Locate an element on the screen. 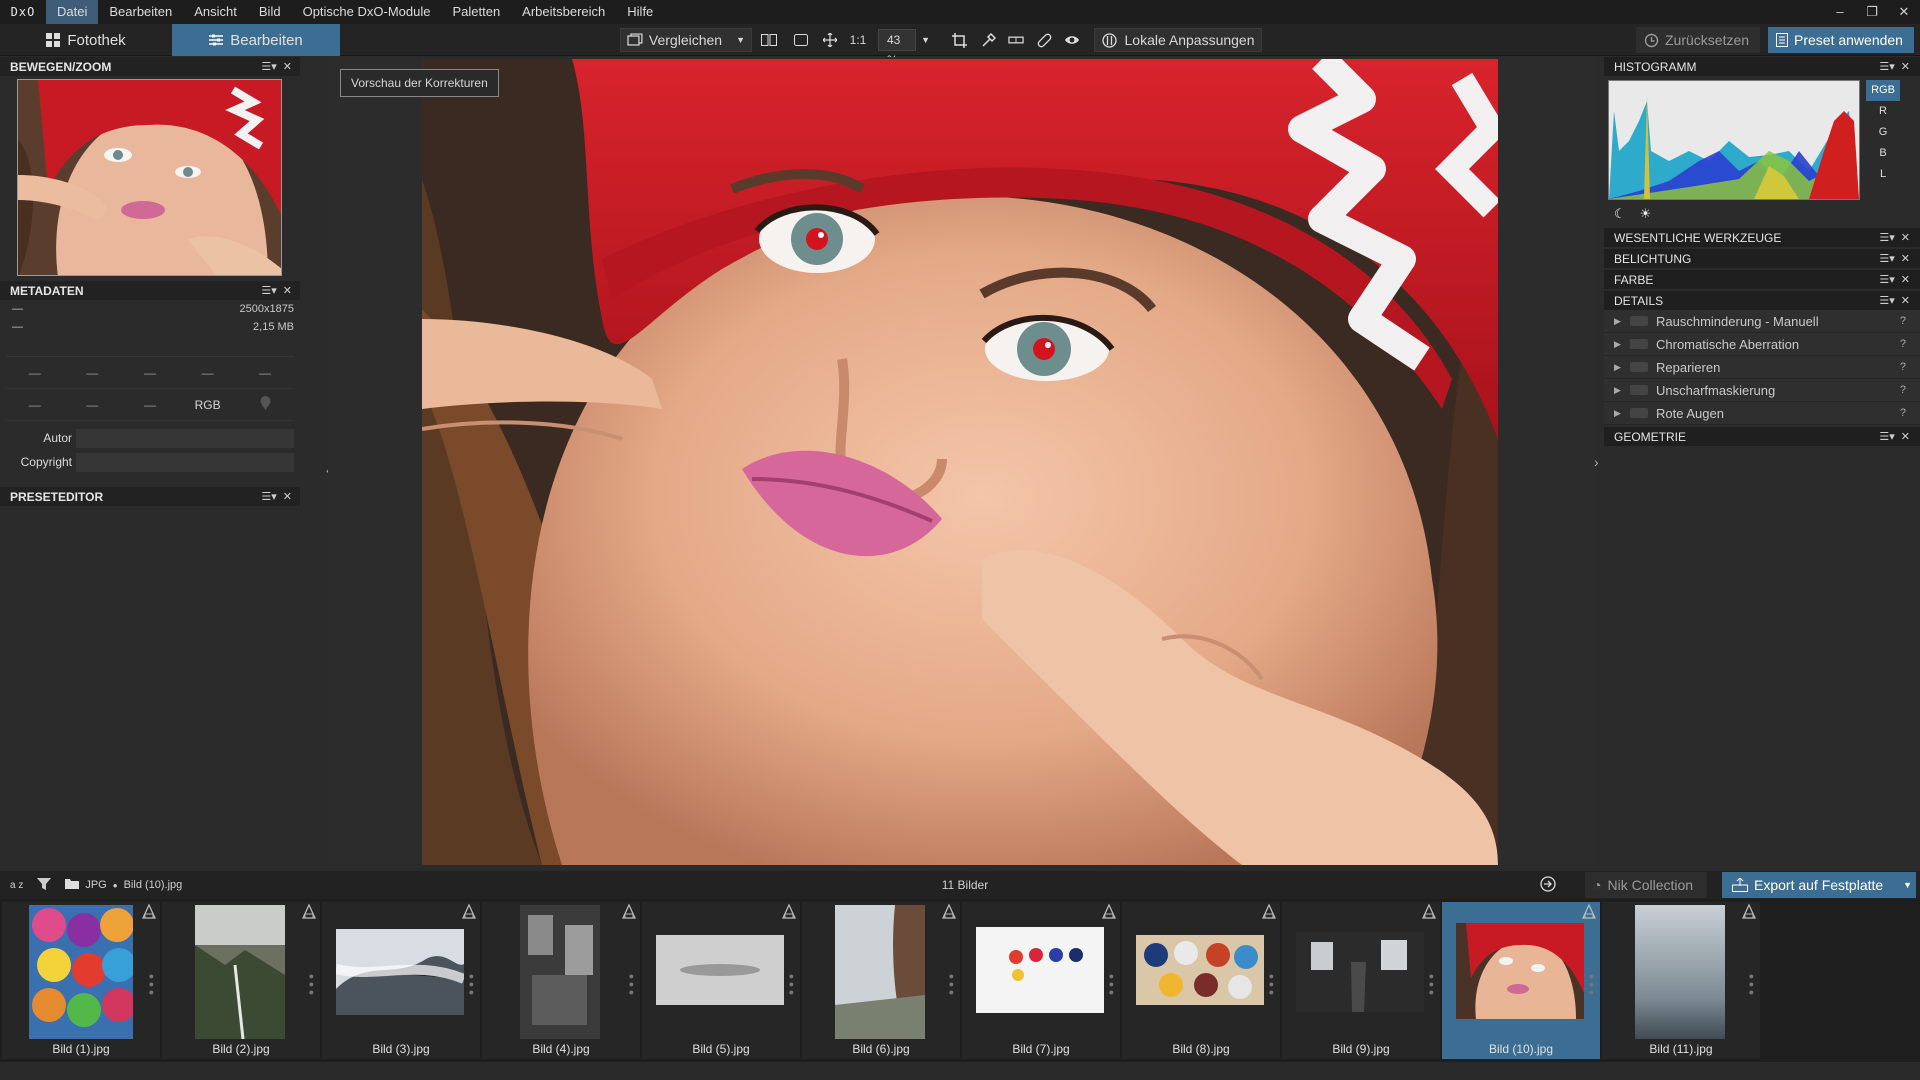 This screenshot has height=1080, width=1920. channel-l: L is located at coordinates (1883, 174).